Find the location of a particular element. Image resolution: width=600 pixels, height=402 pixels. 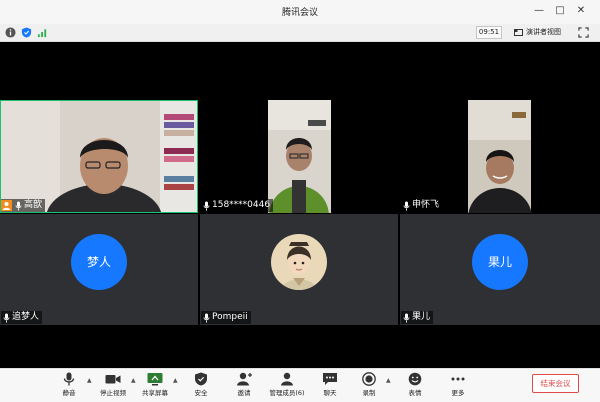

participant-tile: 申怀飞 is located at coordinates (500, 156).